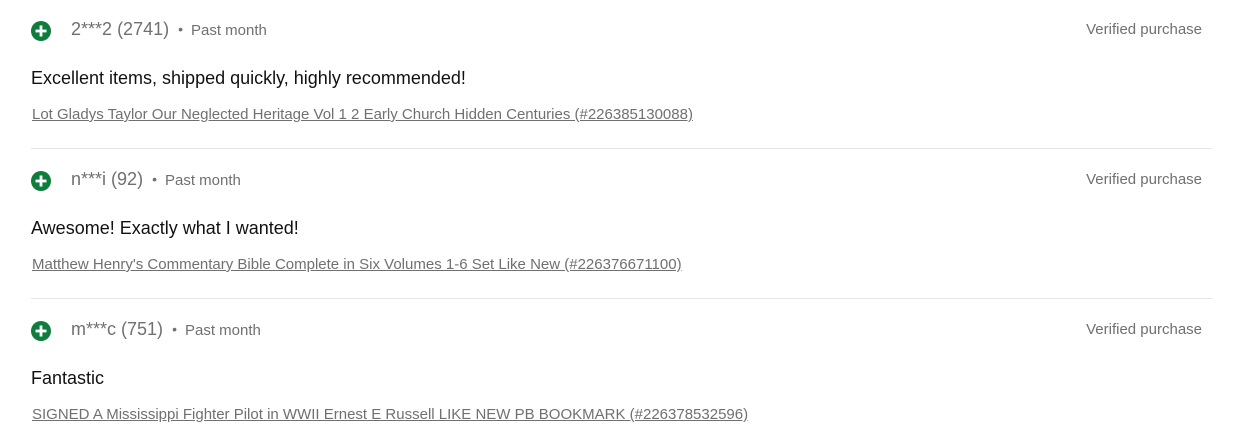  Describe the element at coordinates (165, 228) in the screenshot. I see `review-comment: Awesome! Exactly what I wanted!` at that location.